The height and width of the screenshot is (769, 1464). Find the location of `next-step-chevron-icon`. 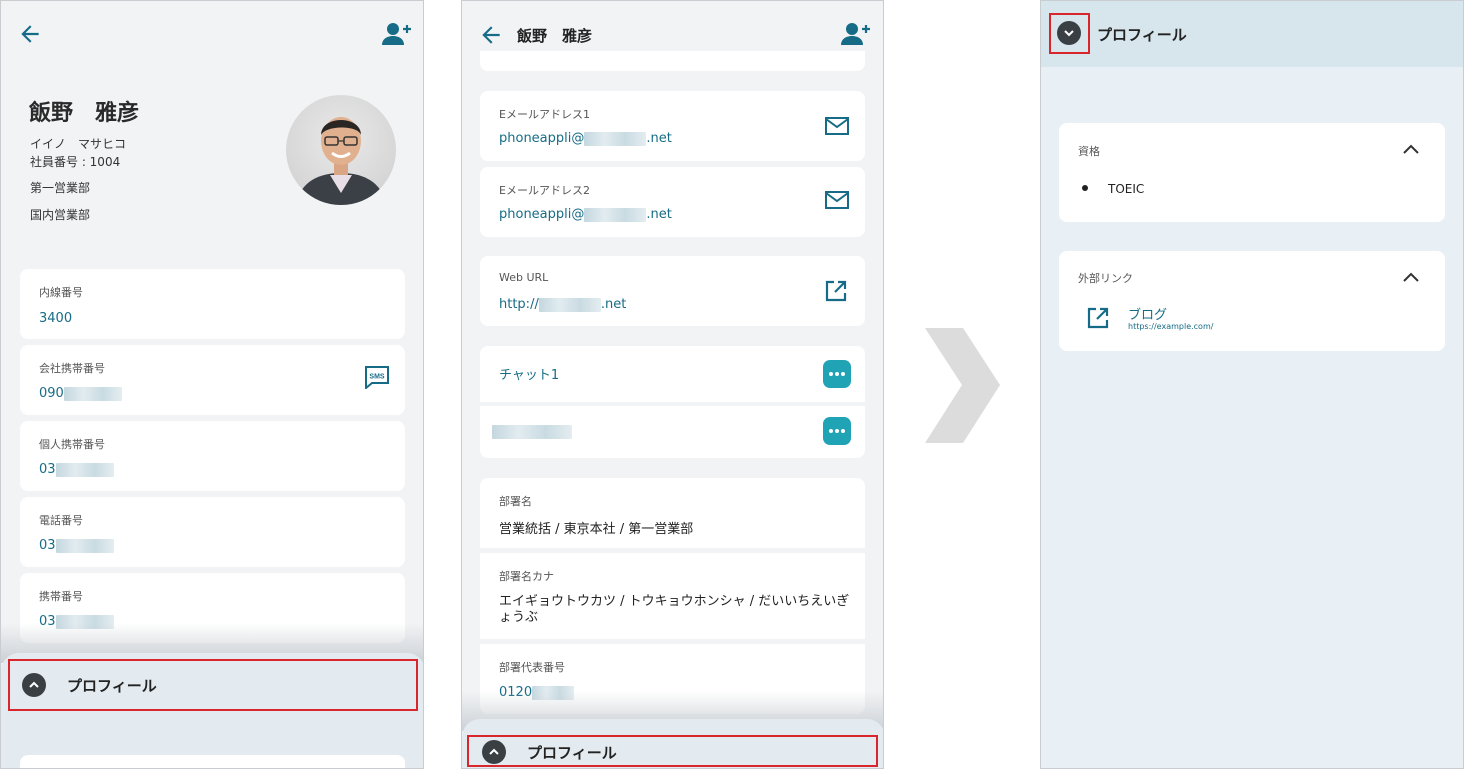

next-step-chevron-icon is located at coordinates (962, 385).